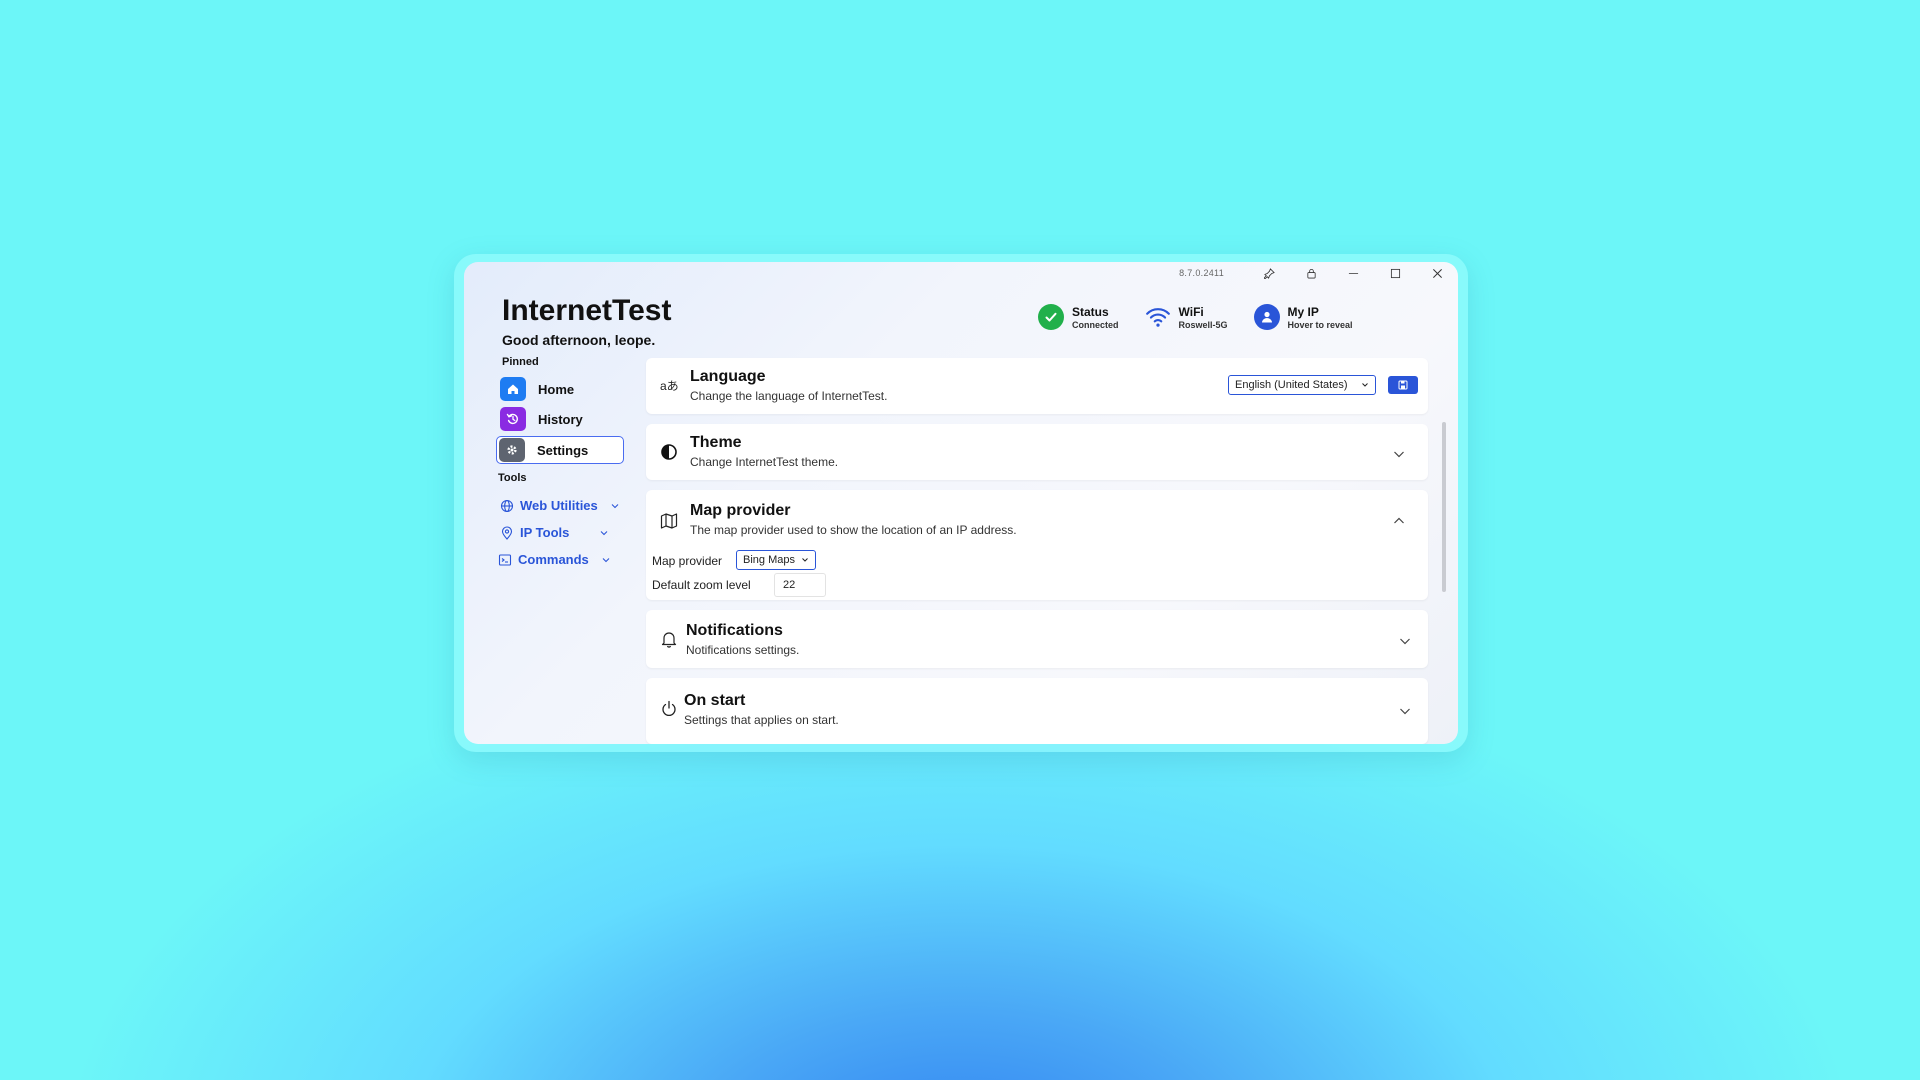 The height and width of the screenshot is (1080, 1920). I want to click on version-label: 8.7.0.2411, so click(1201, 273).